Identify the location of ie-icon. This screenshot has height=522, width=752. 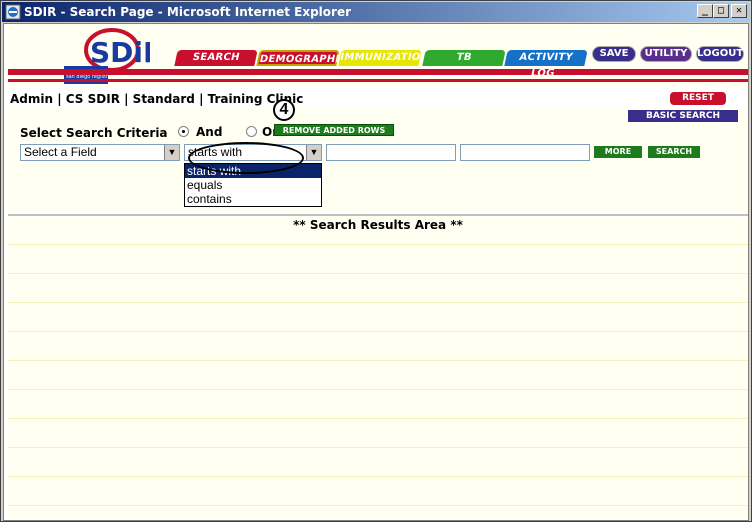
(13, 12).